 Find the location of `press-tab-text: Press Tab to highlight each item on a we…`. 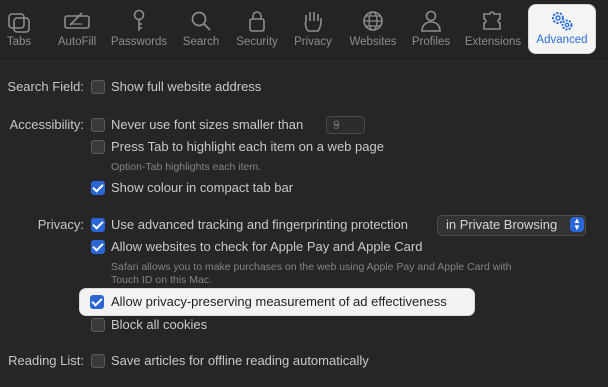

press-tab-text: Press Tab to highlight each item on a we… is located at coordinates (247, 146).